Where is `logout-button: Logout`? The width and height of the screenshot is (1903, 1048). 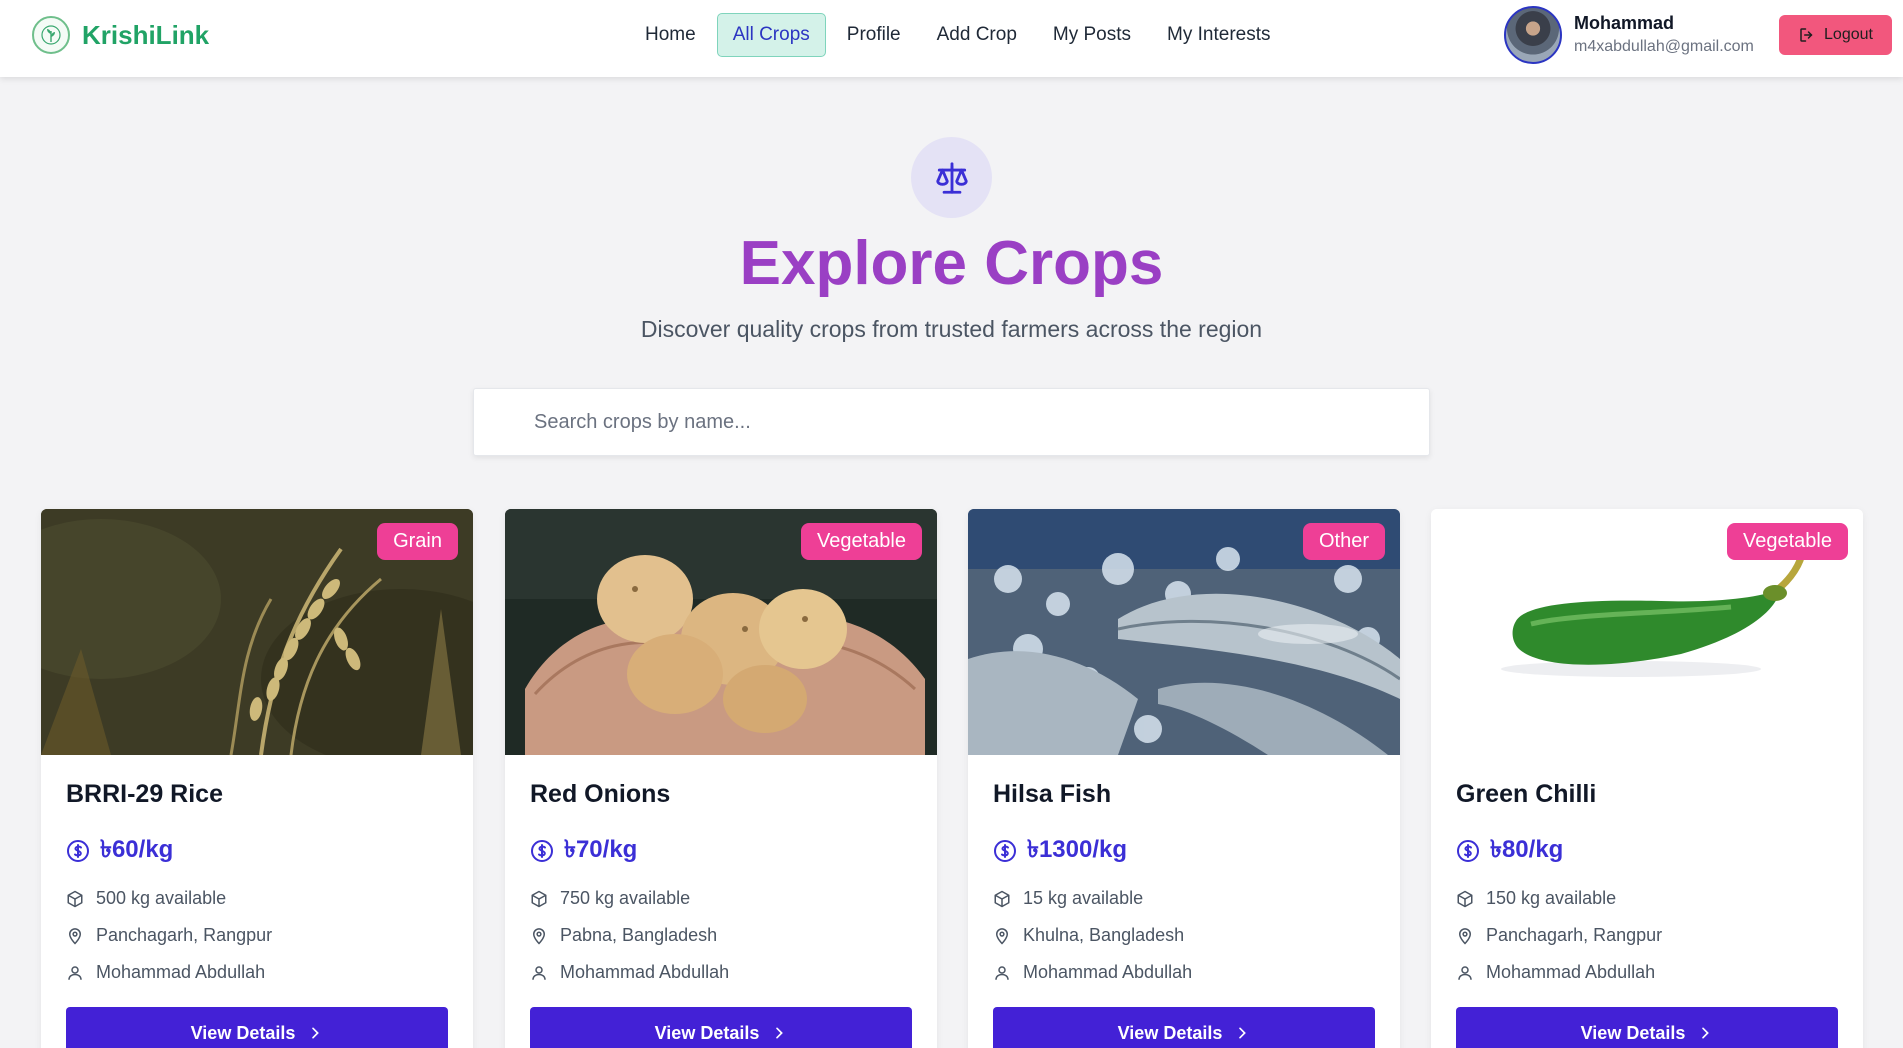 logout-button: Logout is located at coordinates (1835, 35).